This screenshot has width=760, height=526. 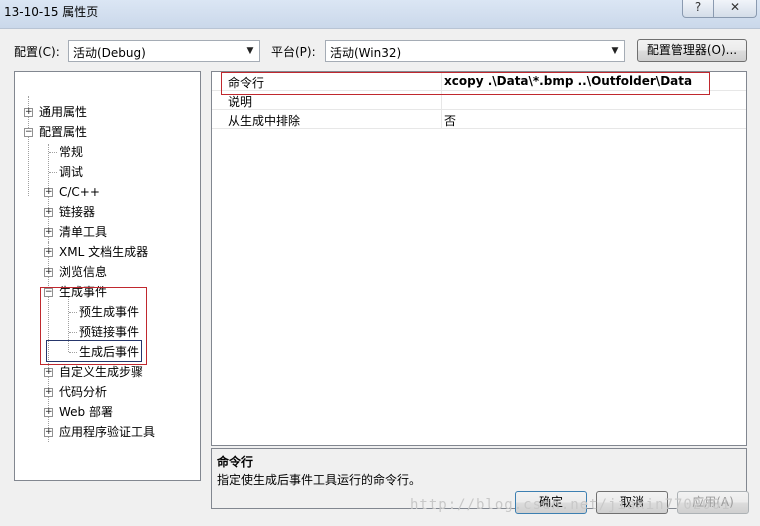 I want to click on tree-item-label: 浏览信息, so click(x=83, y=272).